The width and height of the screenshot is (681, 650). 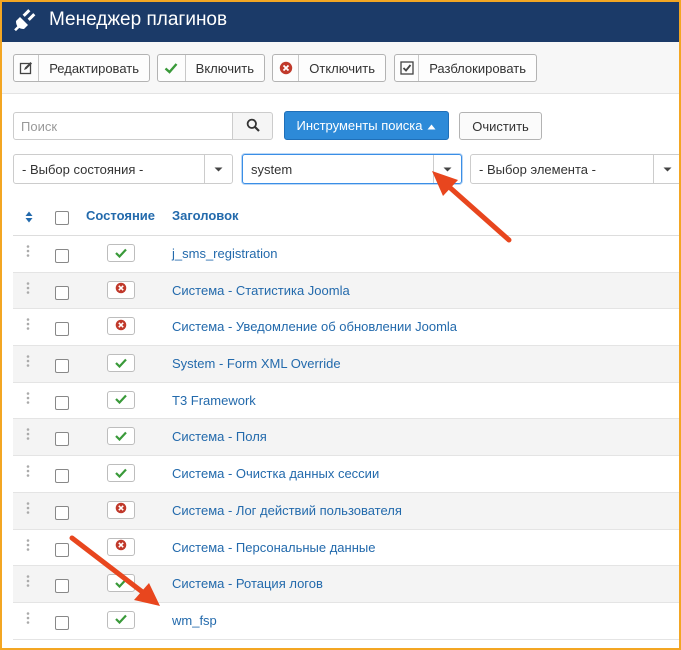 What do you see at coordinates (431, 125) in the screenshot?
I see `caret-up-icon` at bounding box center [431, 125].